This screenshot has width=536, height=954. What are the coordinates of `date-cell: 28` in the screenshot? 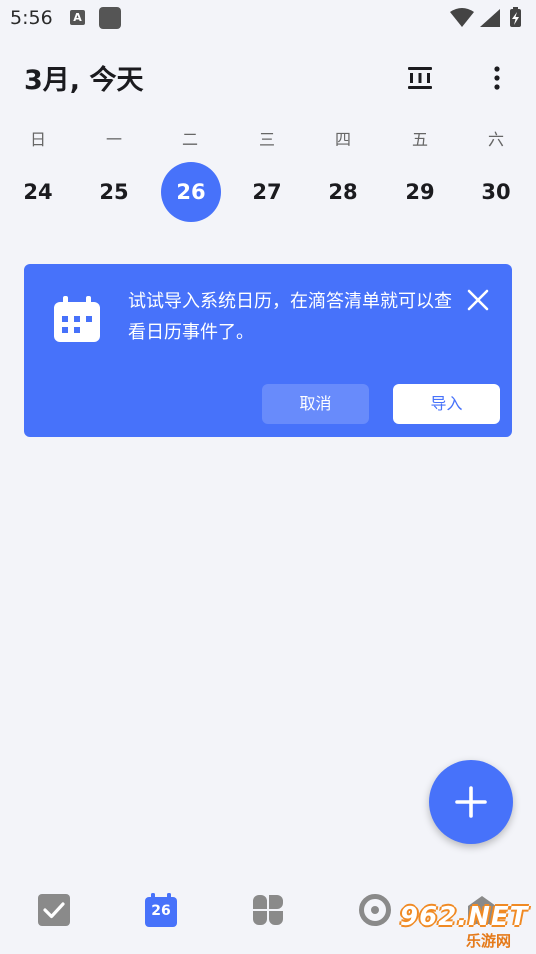 It's located at (343, 192).